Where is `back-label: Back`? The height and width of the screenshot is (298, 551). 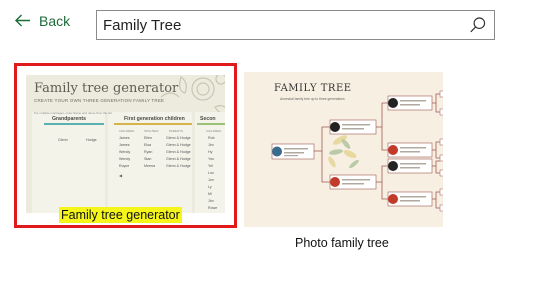
back-label: Back is located at coordinates (55, 20).